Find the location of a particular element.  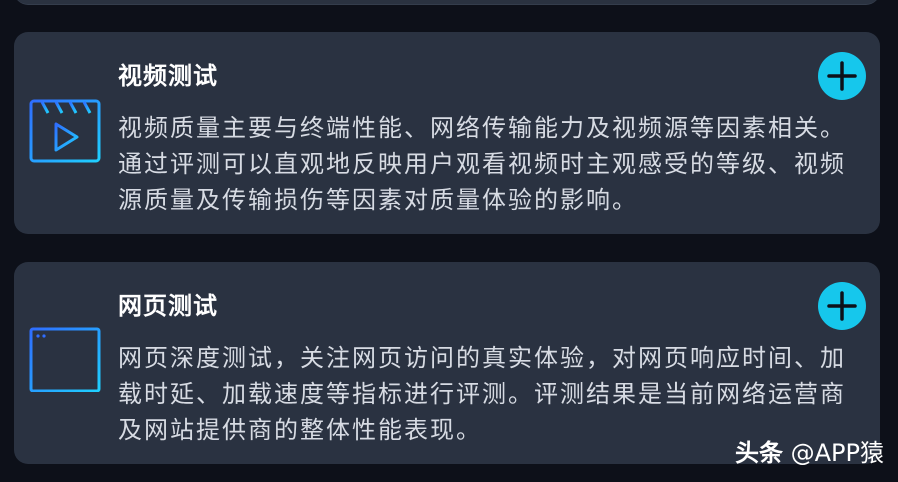

watermark: 头条 @APP猿 is located at coordinates (809, 450).